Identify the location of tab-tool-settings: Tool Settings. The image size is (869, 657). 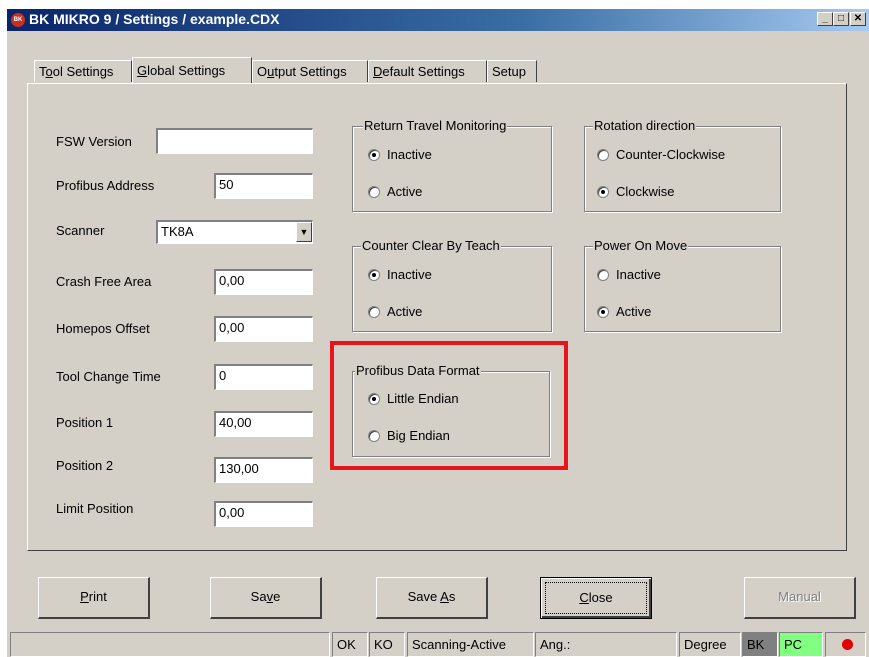
(83, 71).